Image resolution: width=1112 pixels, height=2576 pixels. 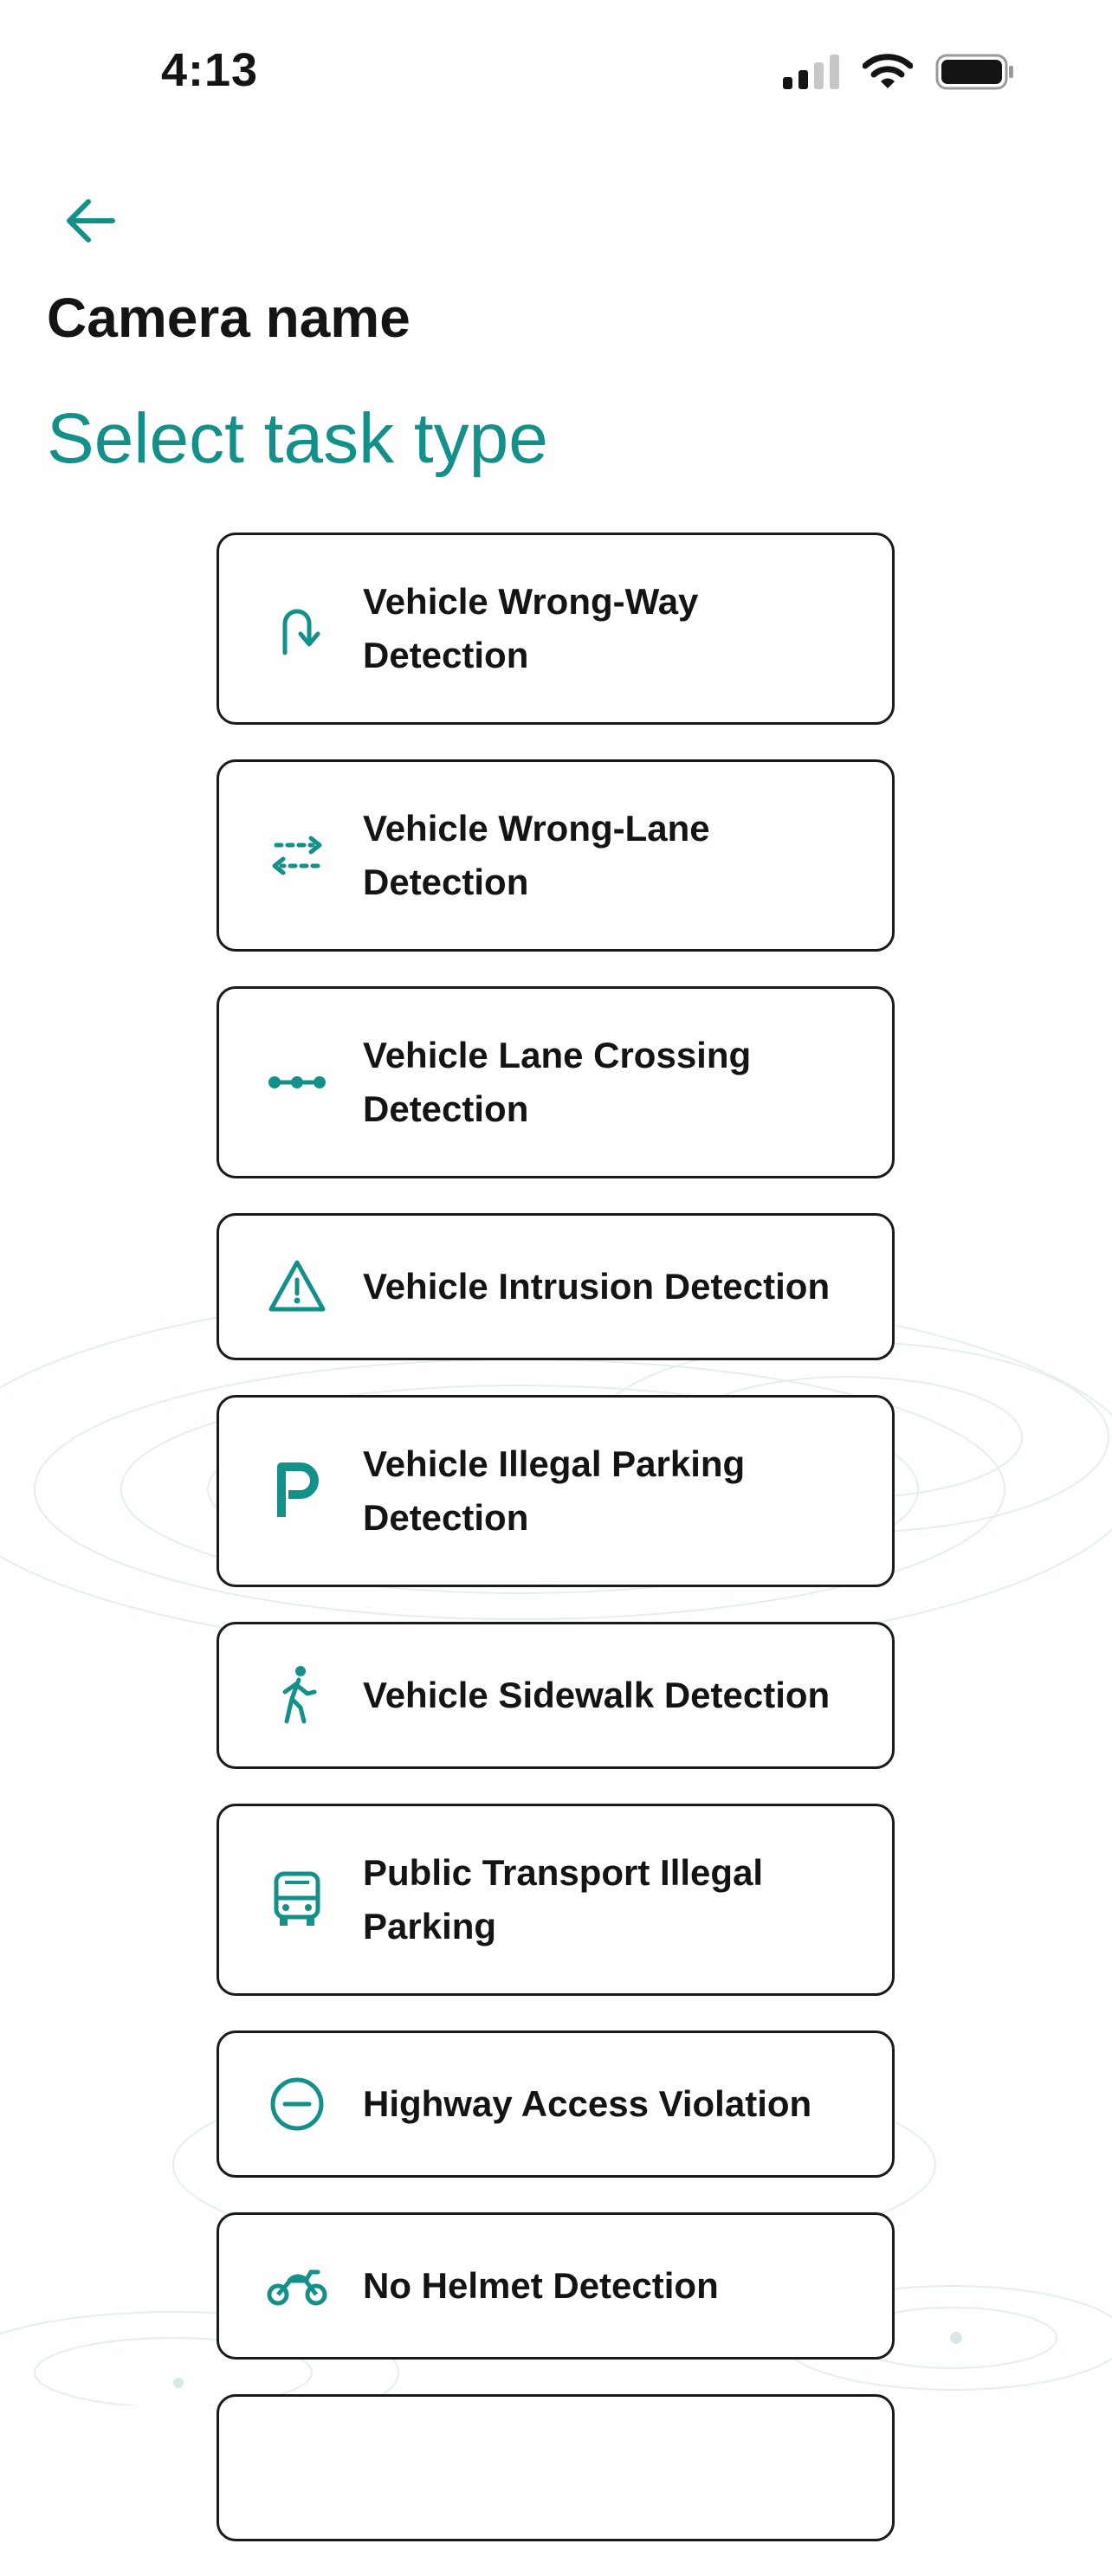 What do you see at coordinates (297, 855) in the screenshot?
I see `swap-lane-arrows-icon` at bounding box center [297, 855].